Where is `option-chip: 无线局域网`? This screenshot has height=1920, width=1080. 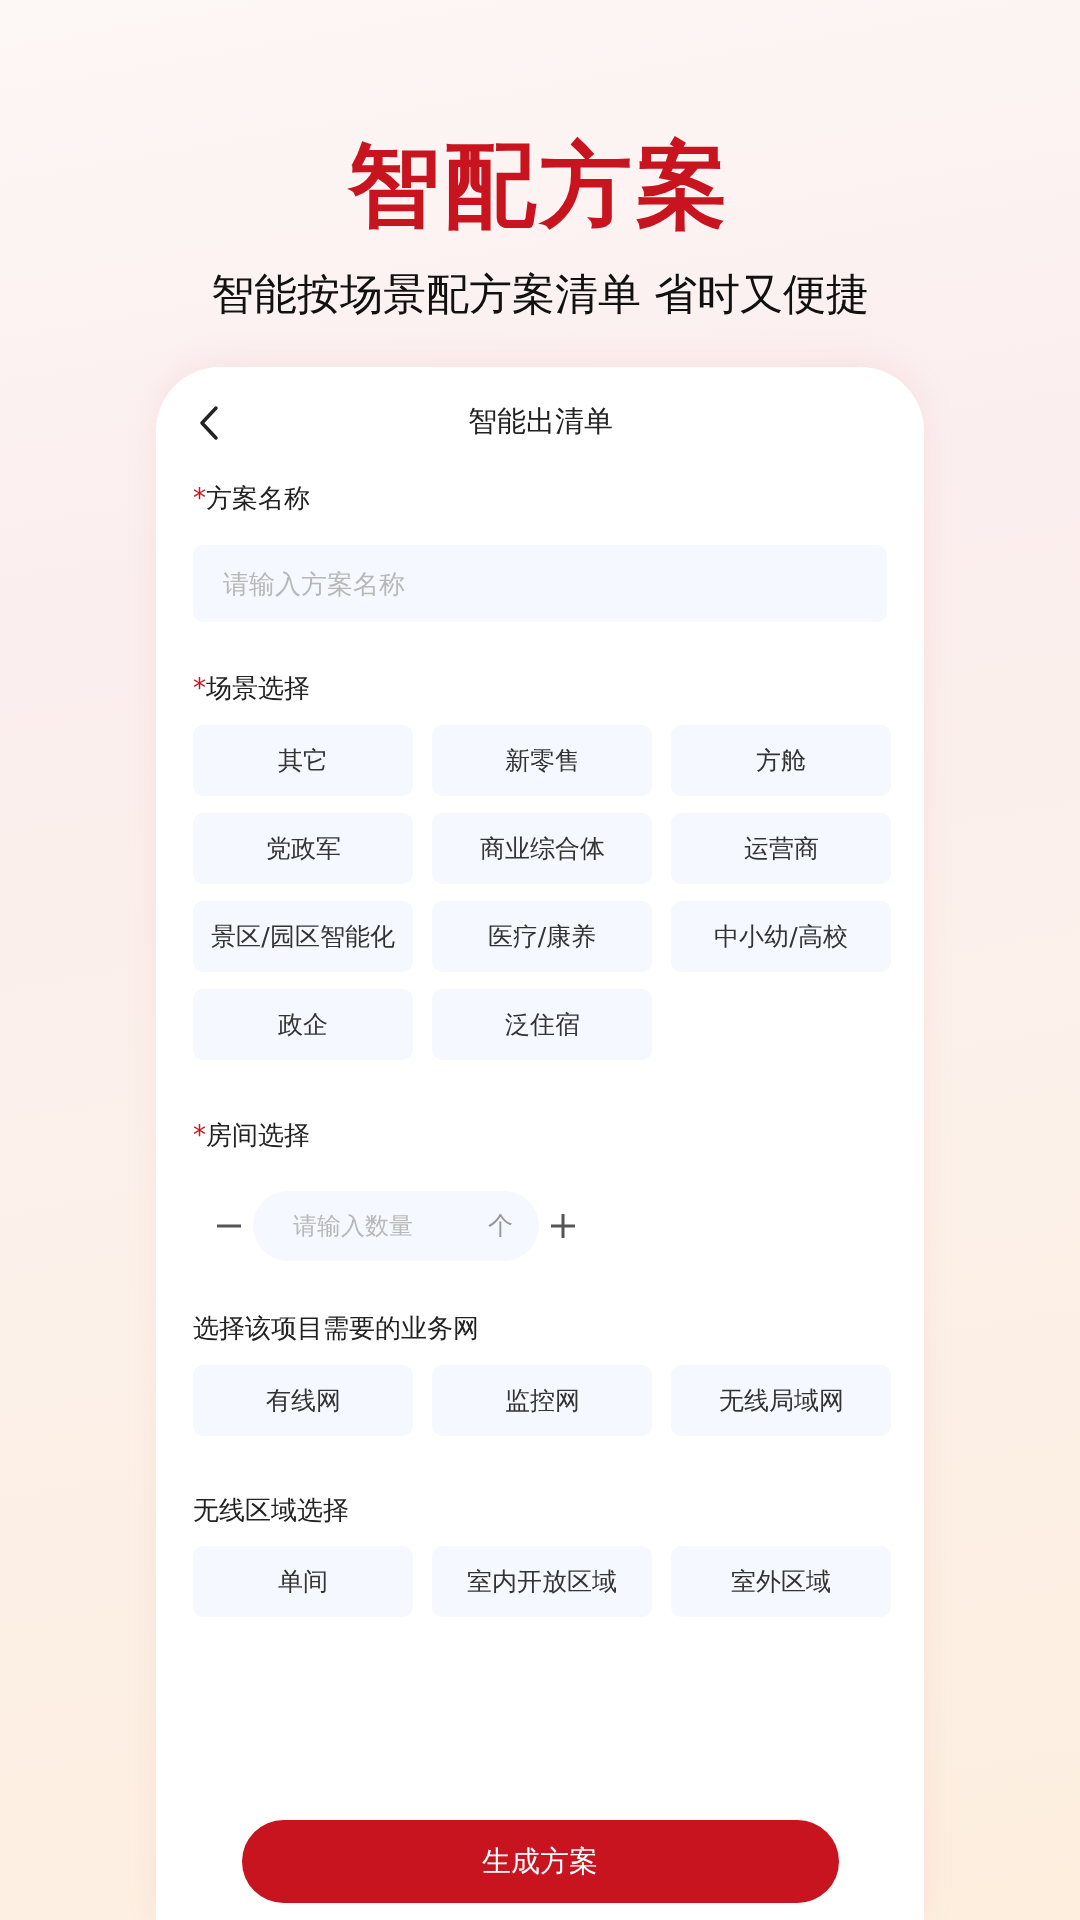 option-chip: 无线局域网 is located at coordinates (781, 1400).